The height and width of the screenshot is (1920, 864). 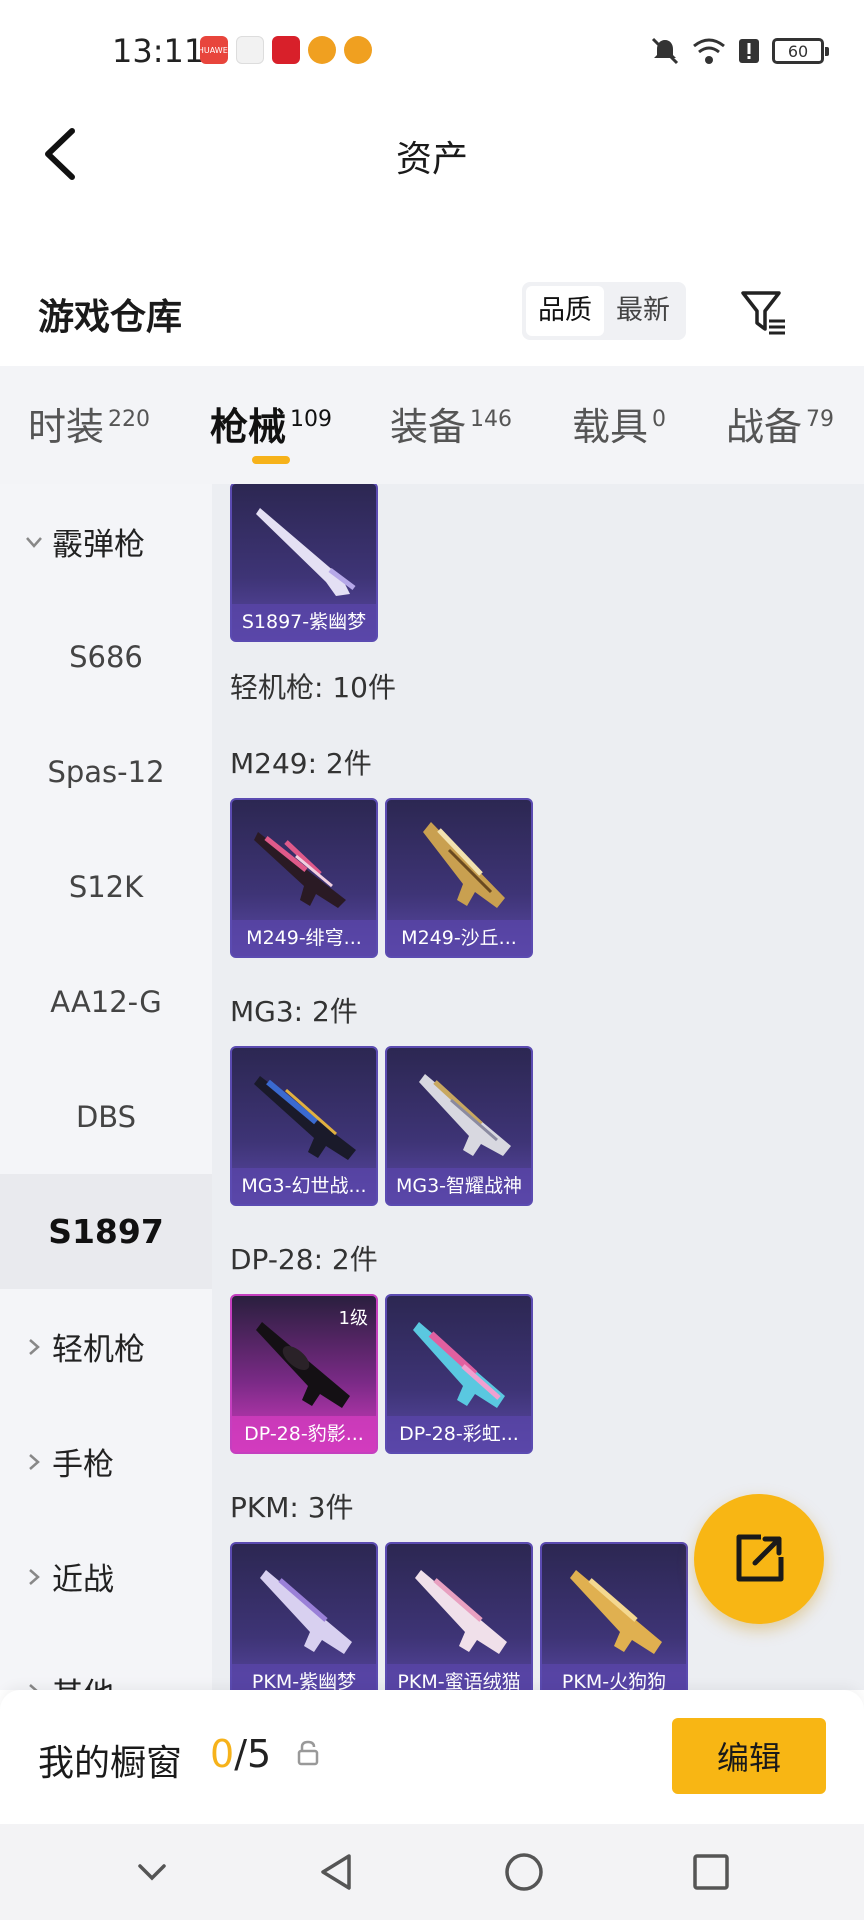 What do you see at coordinates (431, 159) in the screenshot?
I see `page-title: 资产` at bounding box center [431, 159].